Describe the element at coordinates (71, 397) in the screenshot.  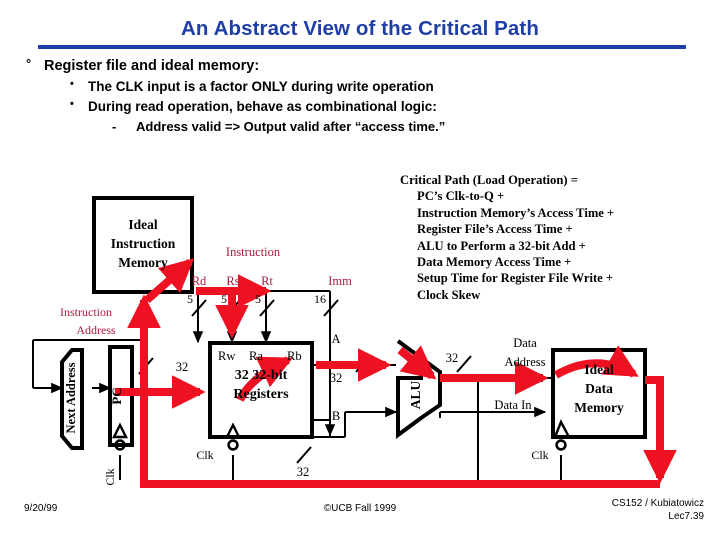
I see `next-address-label: Next Address` at that location.